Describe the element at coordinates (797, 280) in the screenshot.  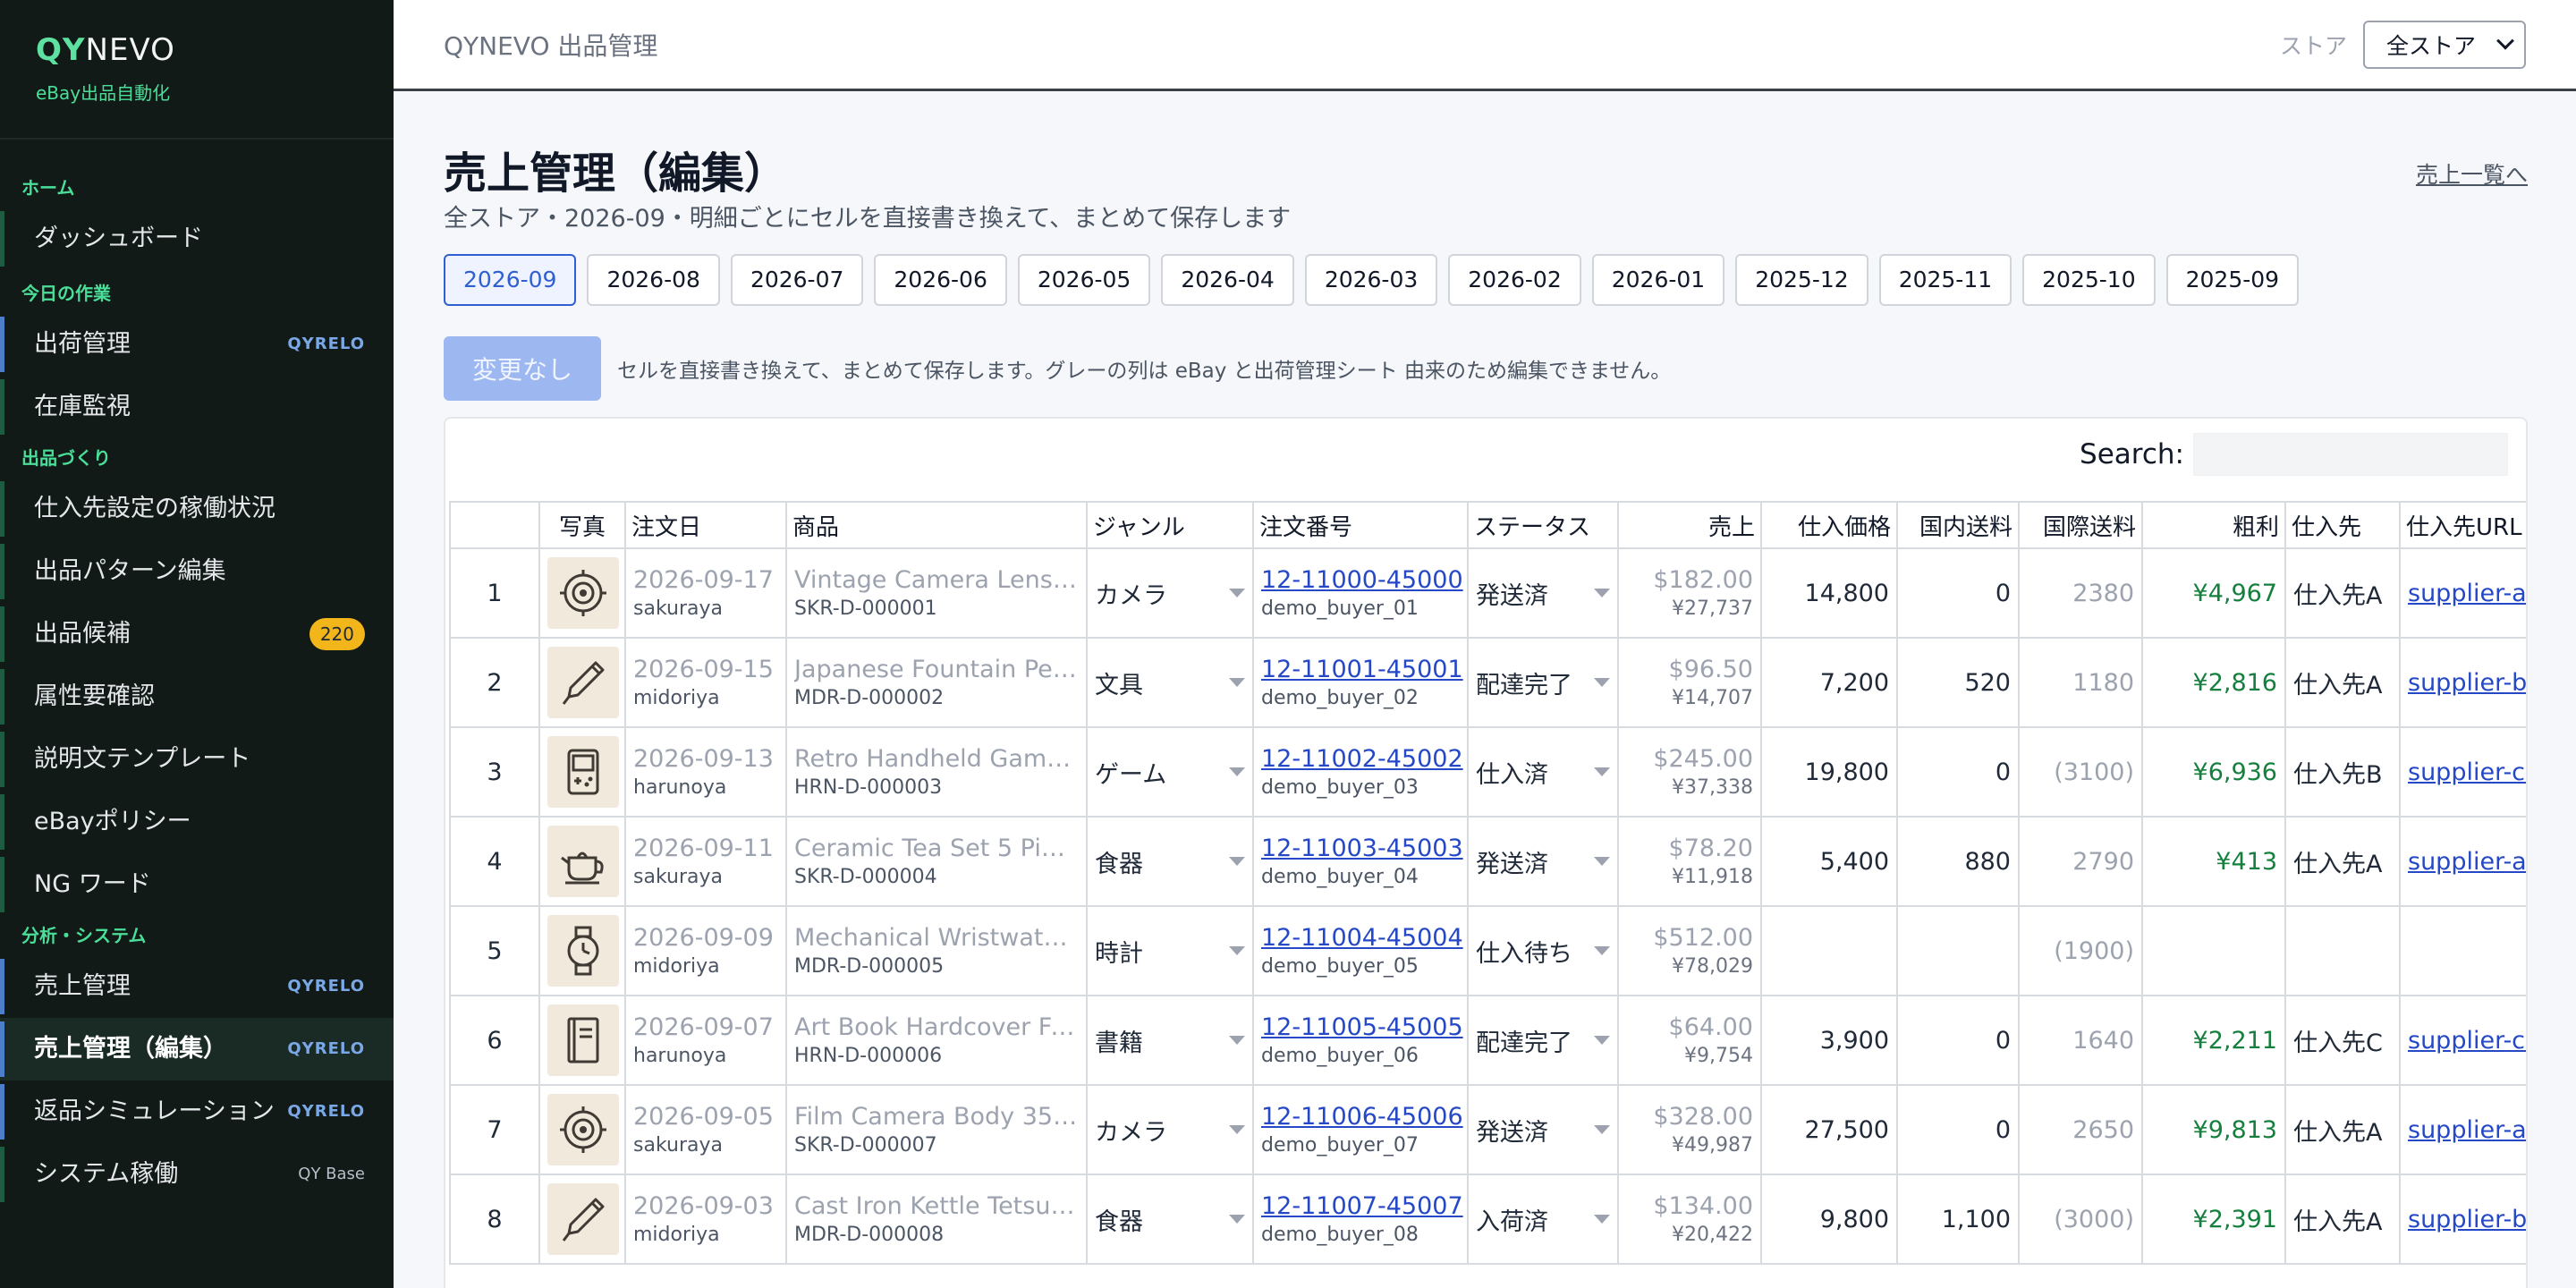
I see `month-tab: 2026-07` at that location.